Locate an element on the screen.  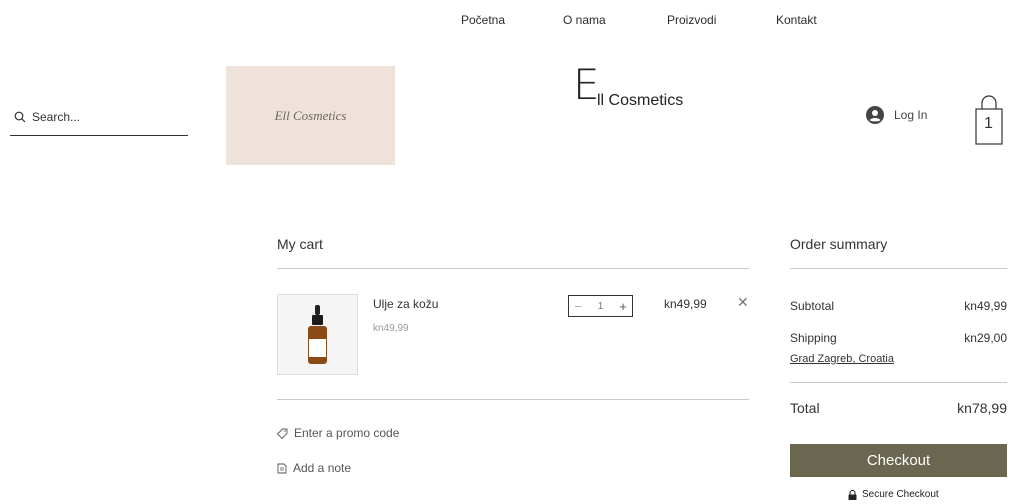
decrease-quantity-button: − is located at coordinates (578, 306).